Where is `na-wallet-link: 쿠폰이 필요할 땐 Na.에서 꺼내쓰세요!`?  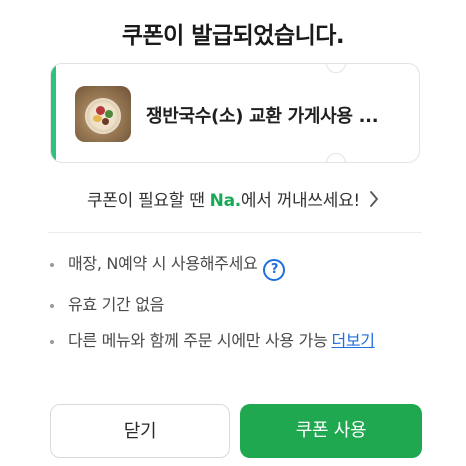
na-wallet-link: 쿠폰이 필요할 땐 Na.에서 꺼내쓰세요! is located at coordinates (233, 199).